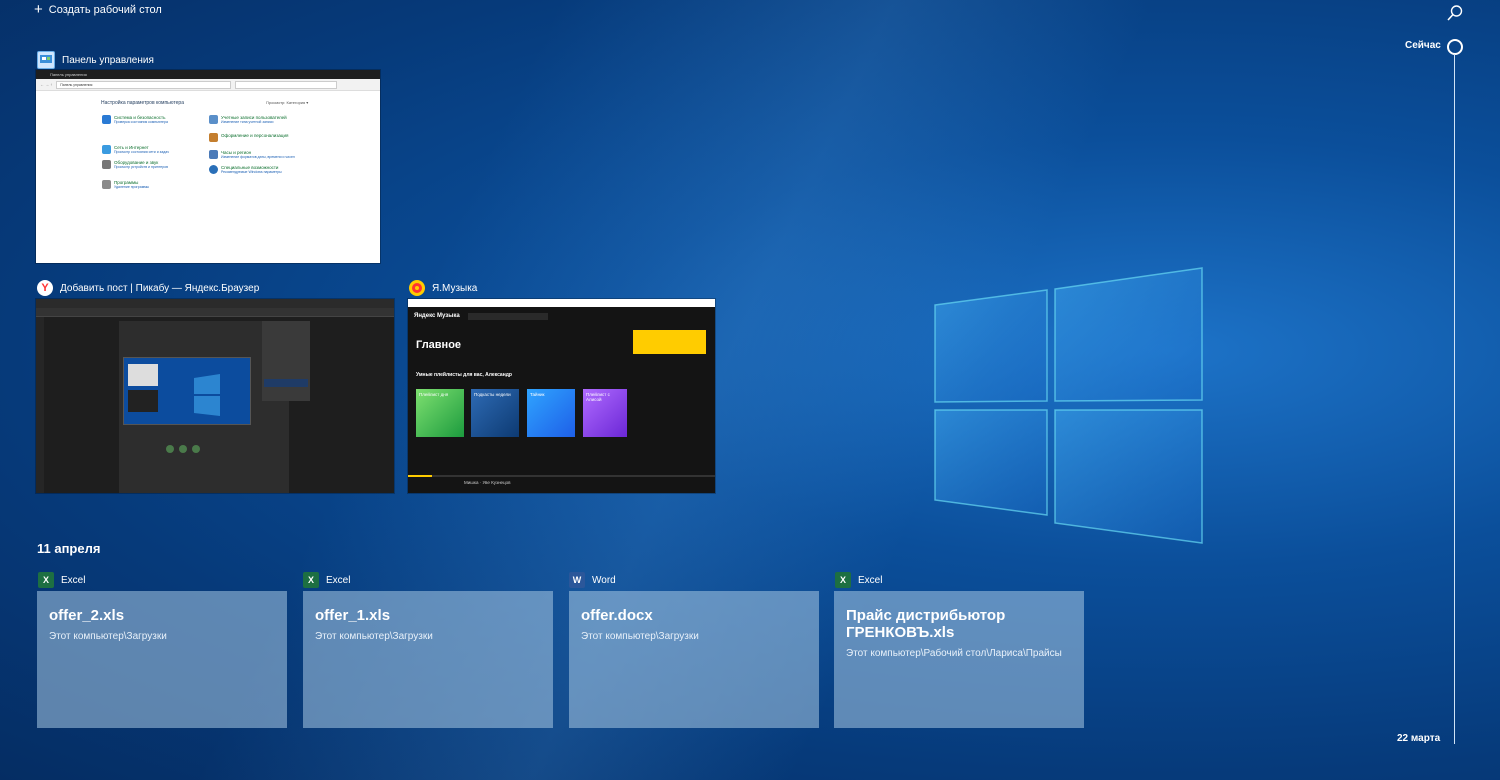 This screenshot has height=780, width=1500. I want to click on timeline-scrollbar, so click(1454, 399).